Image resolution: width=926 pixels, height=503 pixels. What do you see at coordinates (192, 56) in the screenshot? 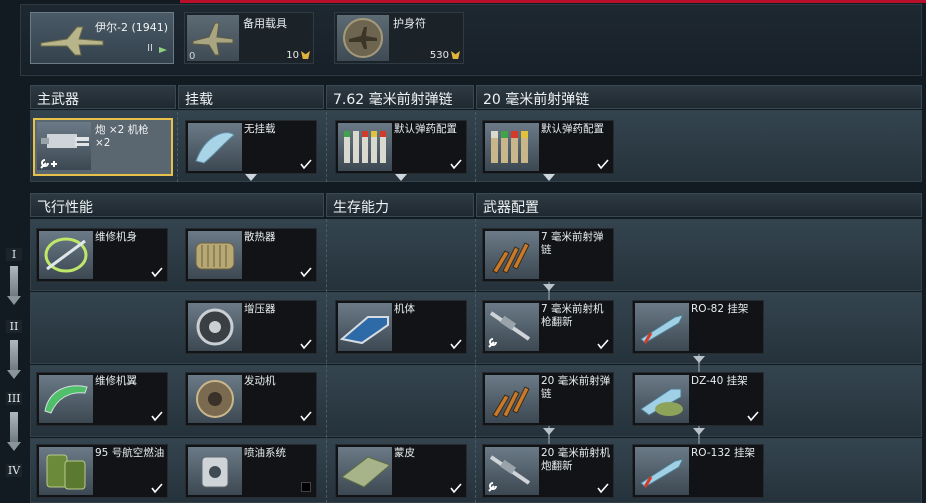
I see `spare-vehicle-count: 0` at bounding box center [192, 56].